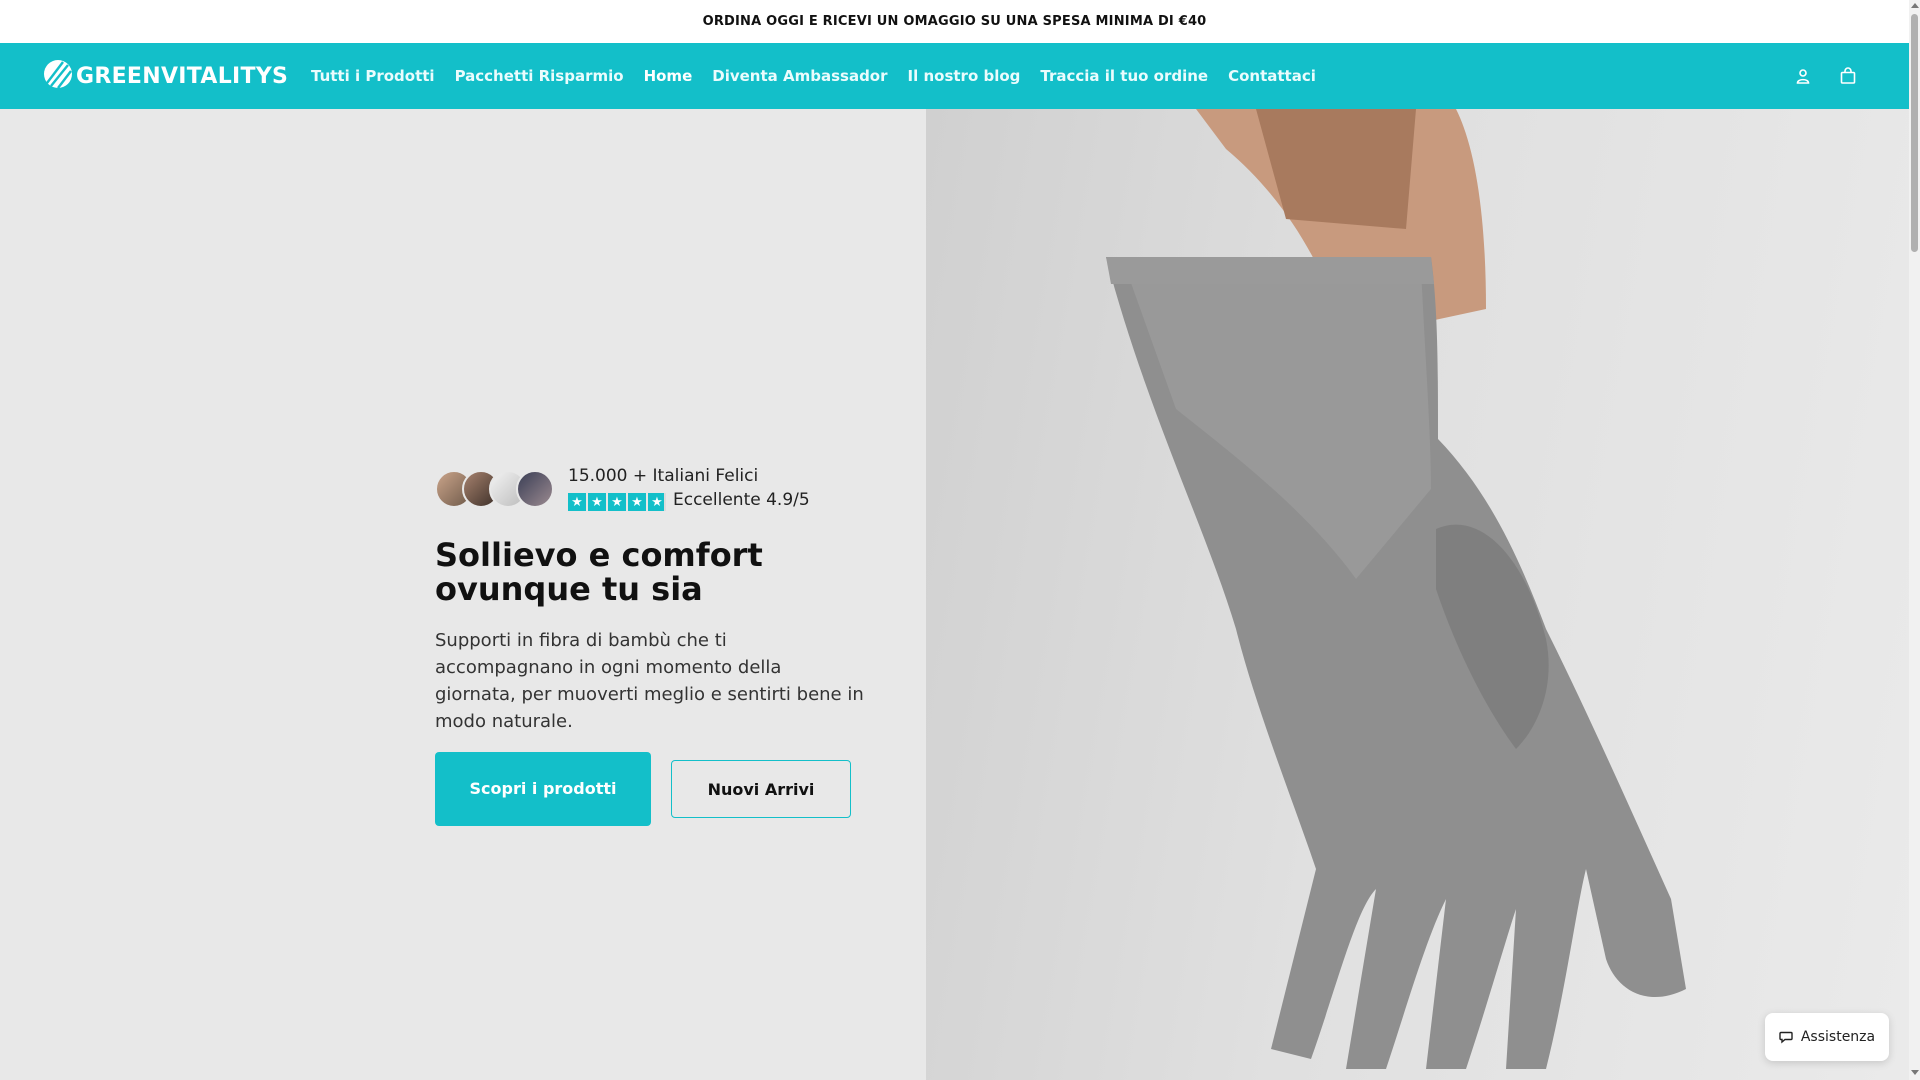  Describe the element at coordinates (761, 789) in the screenshot. I see `new-arrivals-button: Nuovi Arrivi` at that location.